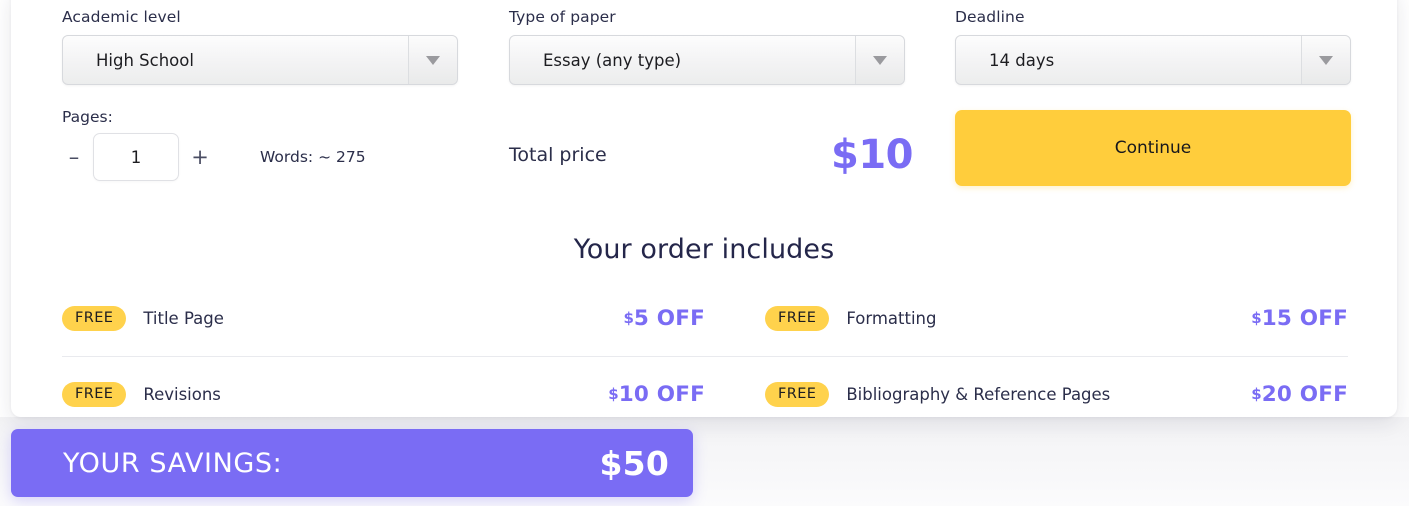 This screenshot has height=506, width=1409. What do you see at coordinates (1153, 148) in the screenshot?
I see `continue-button: Continue` at bounding box center [1153, 148].